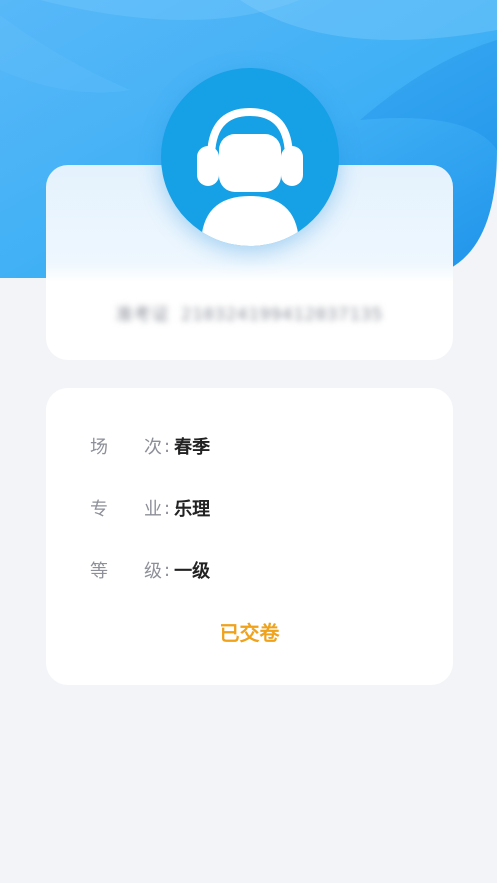 The image size is (497, 883). I want to click on submitted-status: 已交卷, so click(249, 633).